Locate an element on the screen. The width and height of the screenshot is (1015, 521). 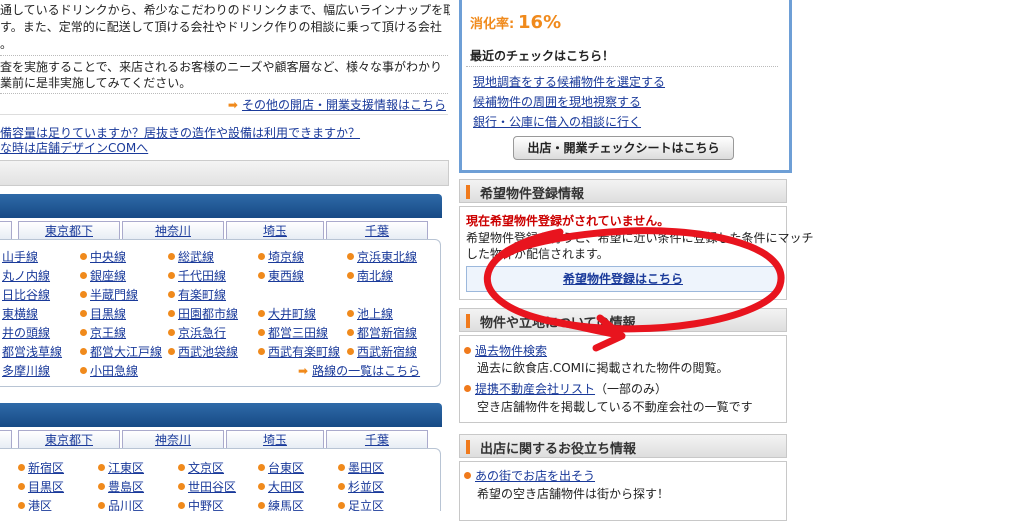
design-com-link: な時は店舗デザインCOMへ is located at coordinates (74, 148).